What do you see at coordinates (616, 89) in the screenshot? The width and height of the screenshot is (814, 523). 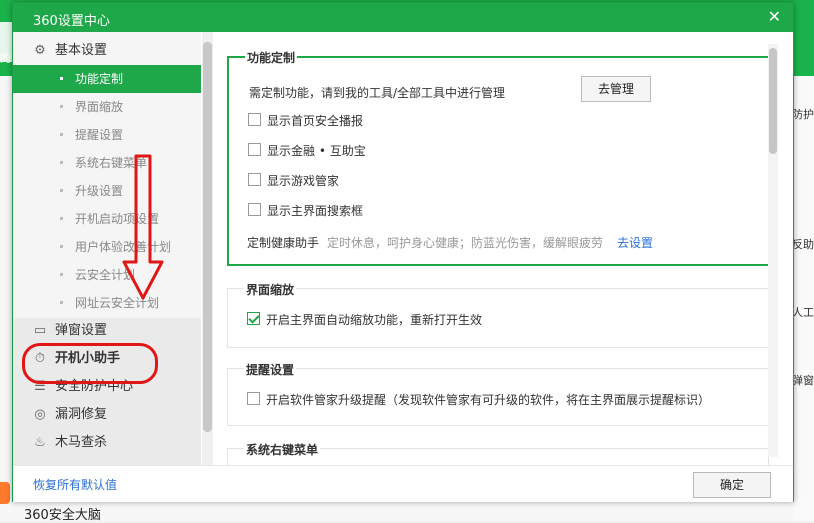 I see `manage-button: 去管理` at bounding box center [616, 89].